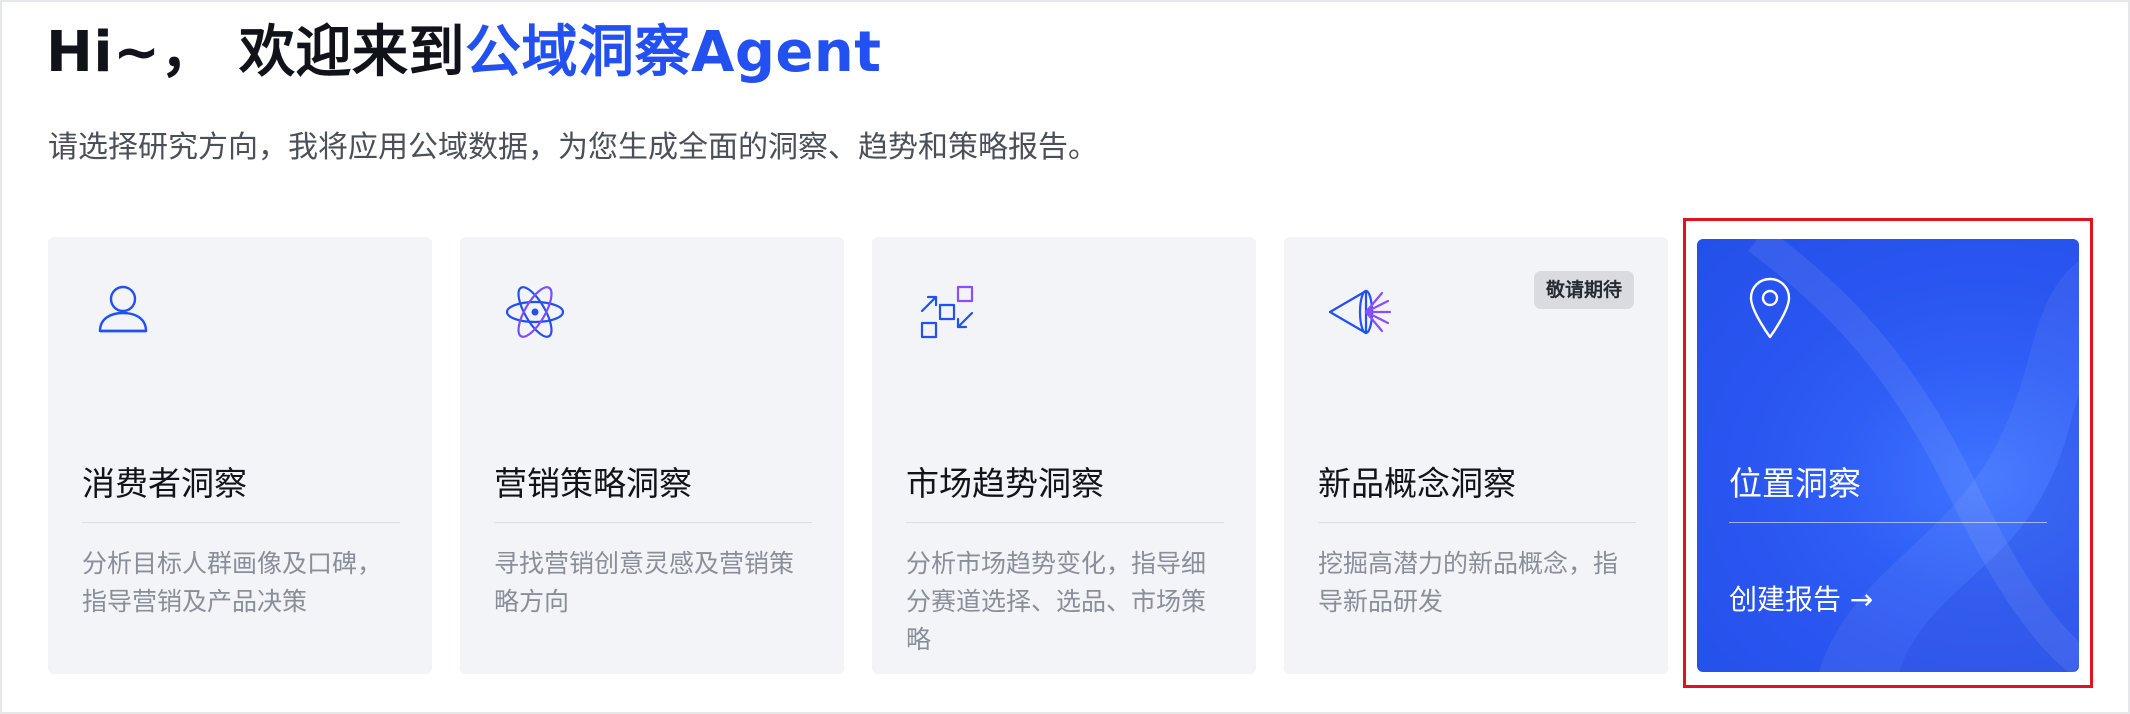 This screenshot has width=2130, height=714. I want to click on card-description: 分析目标人群画像及口碑，指导营销及产品决策, so click(232, 582).